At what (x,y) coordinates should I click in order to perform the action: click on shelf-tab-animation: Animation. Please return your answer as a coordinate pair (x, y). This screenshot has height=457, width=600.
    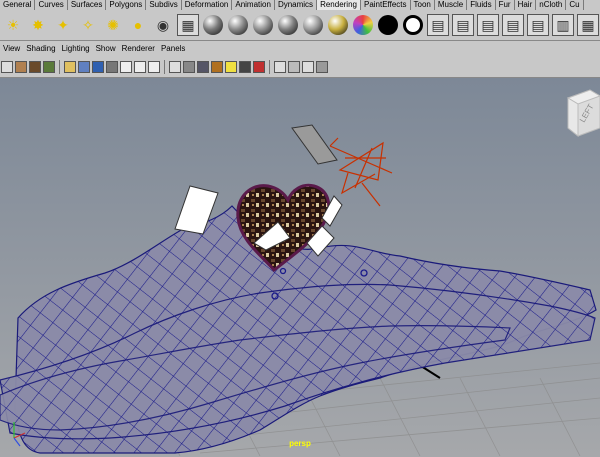
    Looking at the image, I should click on (253, 5).